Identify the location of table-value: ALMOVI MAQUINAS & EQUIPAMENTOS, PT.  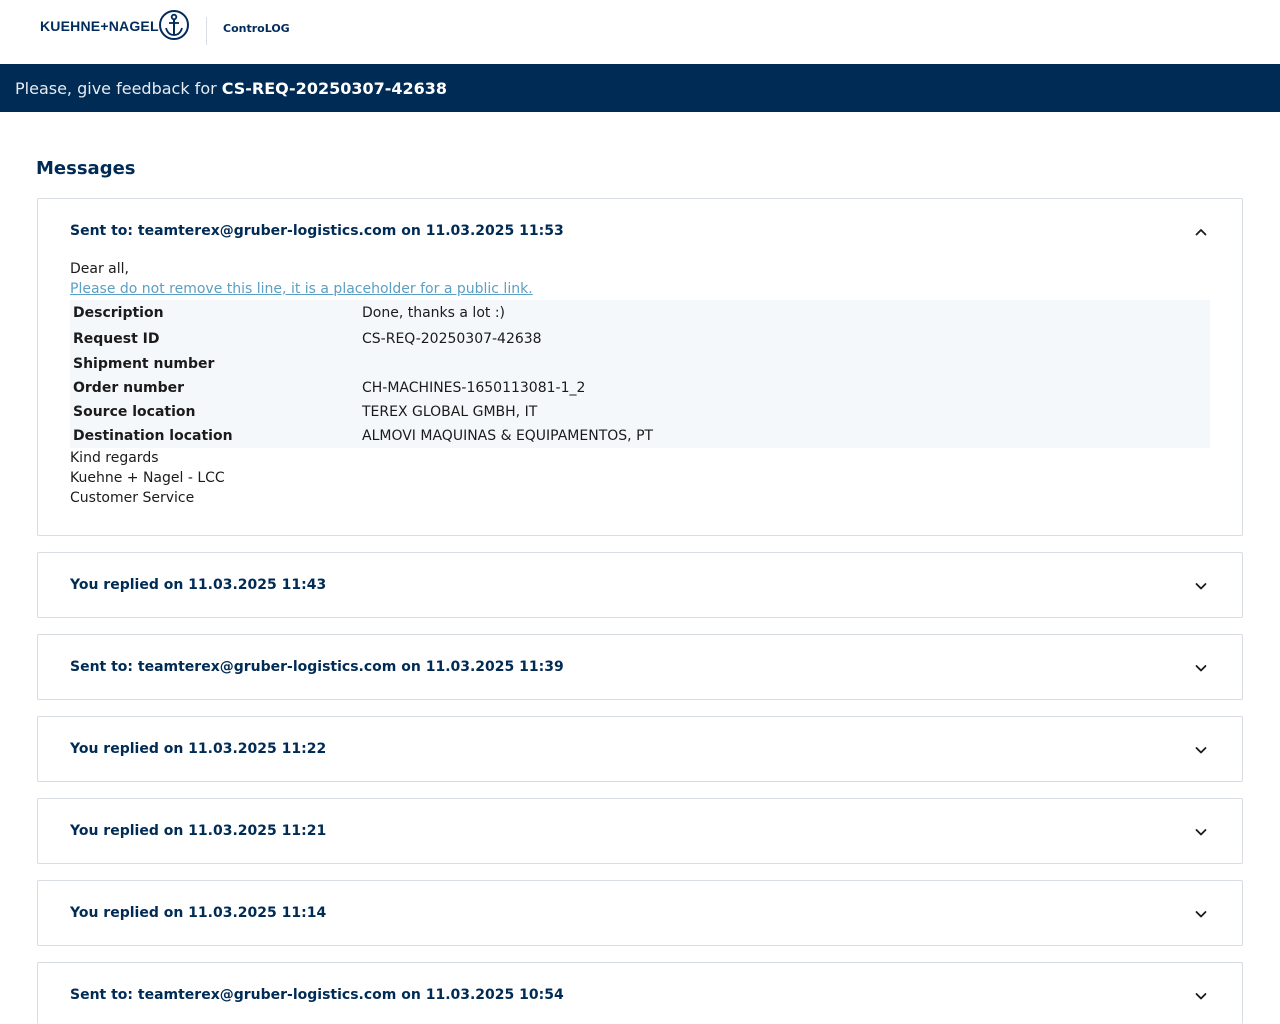
(508, 436).